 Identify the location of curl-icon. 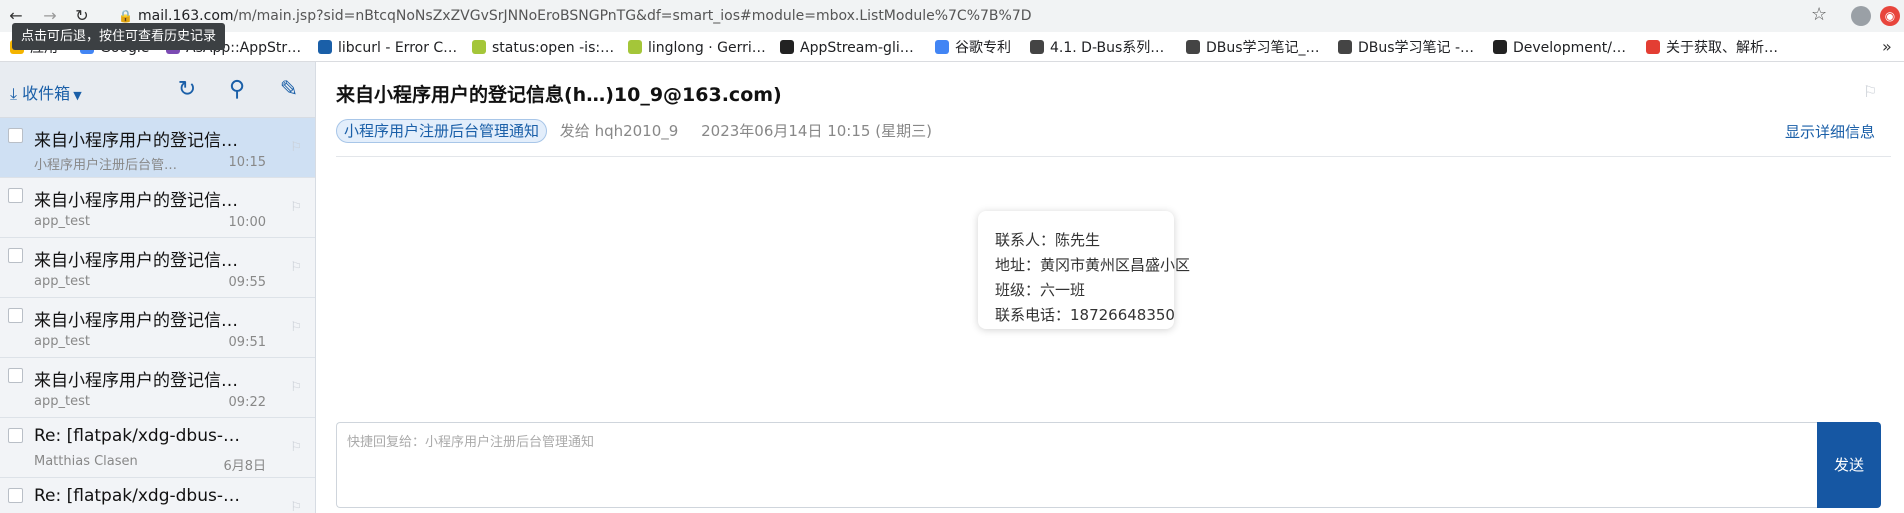
(325, 47).